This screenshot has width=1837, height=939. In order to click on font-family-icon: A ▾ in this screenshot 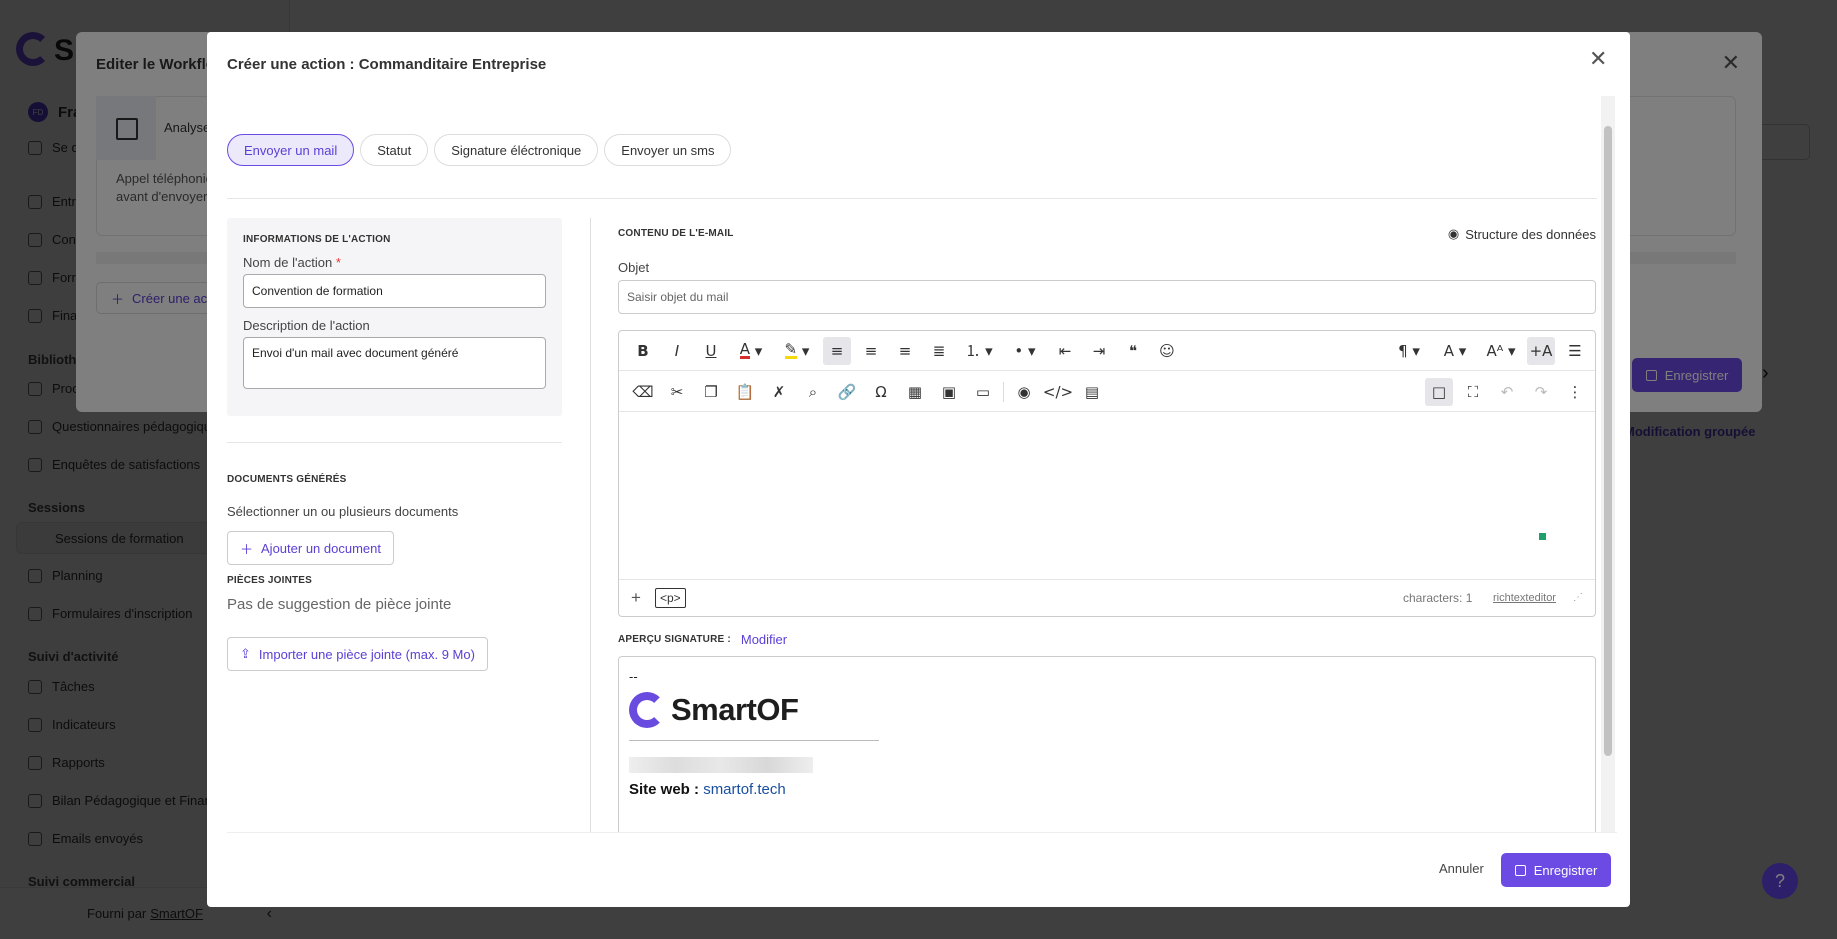, I will do `click(1455, 351)`.